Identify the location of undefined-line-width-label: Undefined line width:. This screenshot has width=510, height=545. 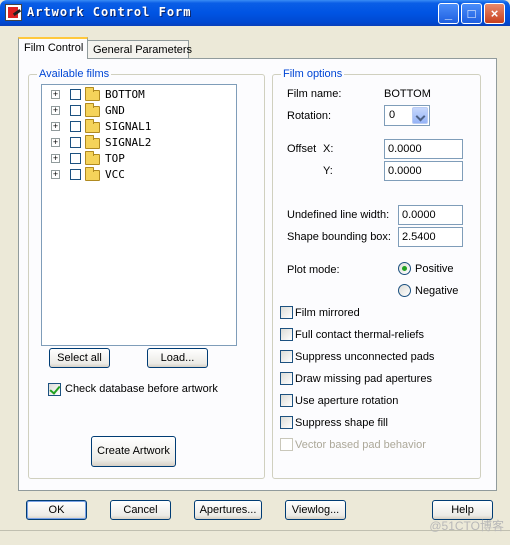
(338, 215).